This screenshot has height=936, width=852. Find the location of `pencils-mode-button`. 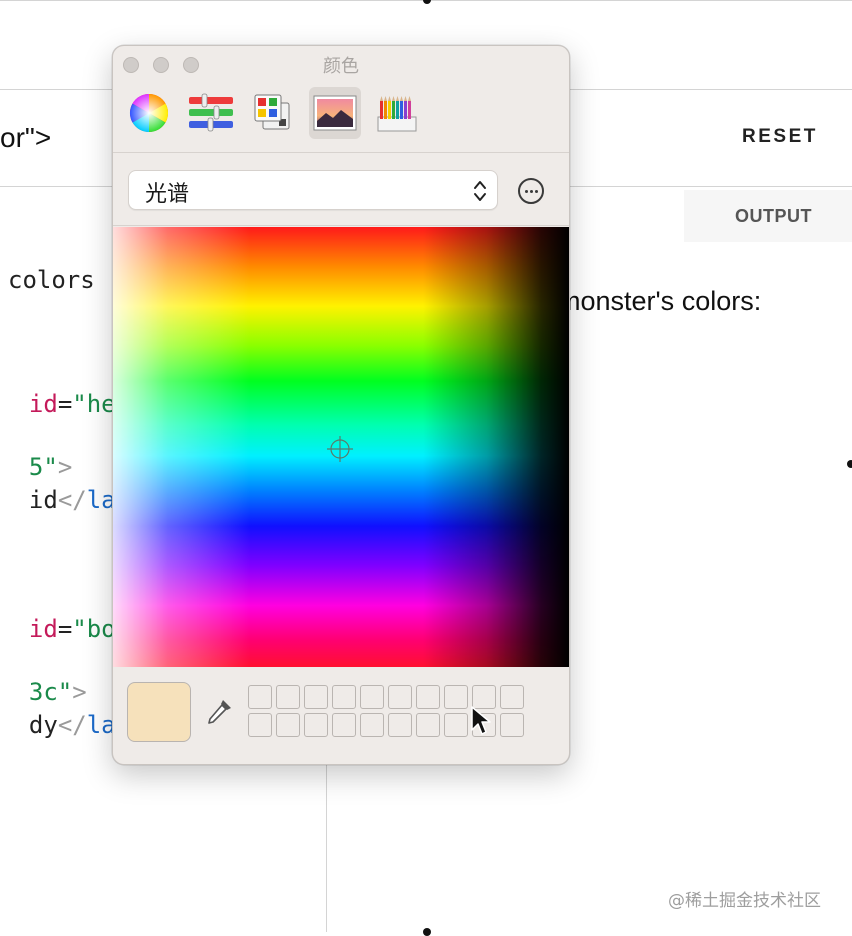

pencils-mode-button is located at coordinates (397, 113).